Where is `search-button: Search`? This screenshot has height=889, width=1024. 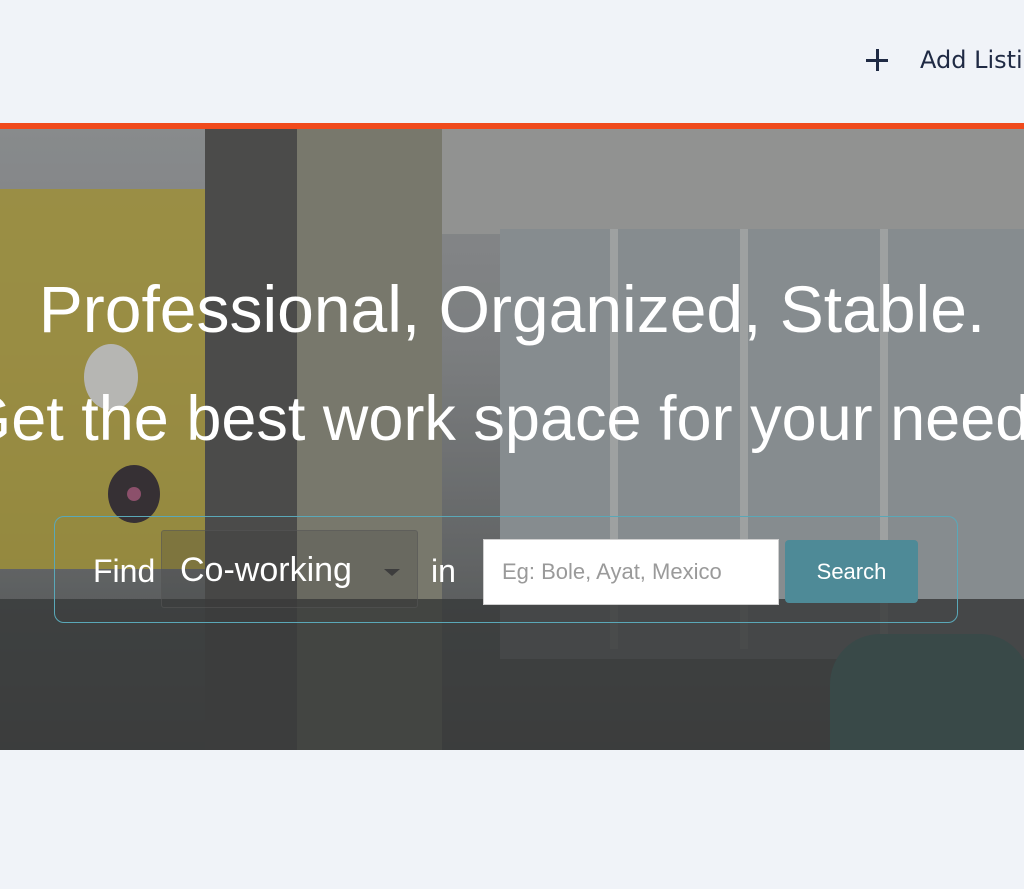
search-button: Search is located at coordinates (851, 571).